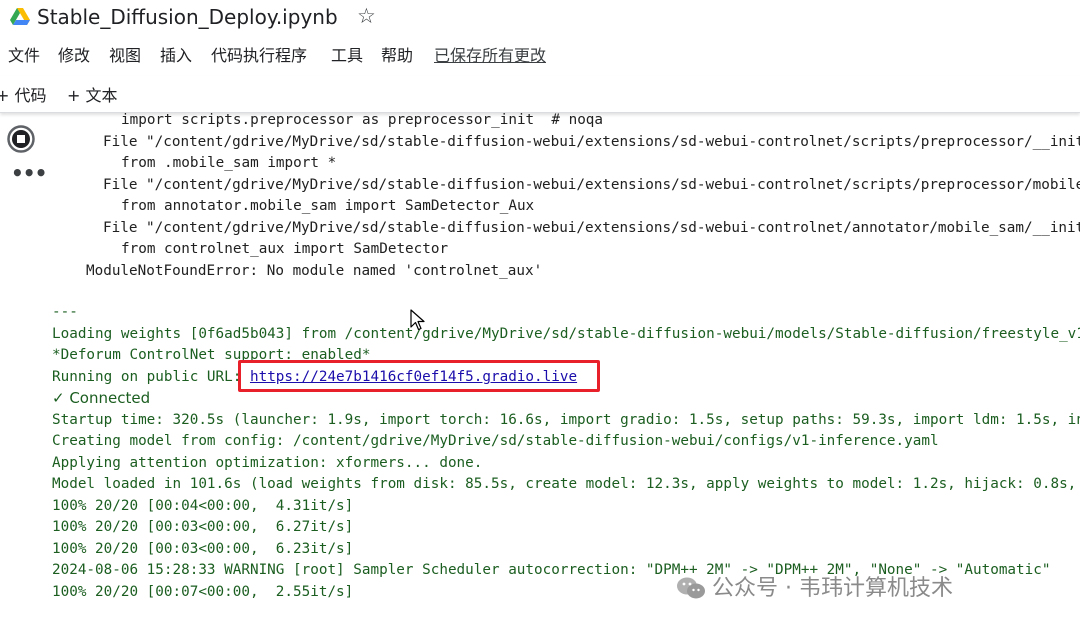 The image size is (1080, 633). What do you see at coordinates (259, 54) in the screenshot?
I see `menu-runtime: 代码执行程序` at bounding box center [259, 54].